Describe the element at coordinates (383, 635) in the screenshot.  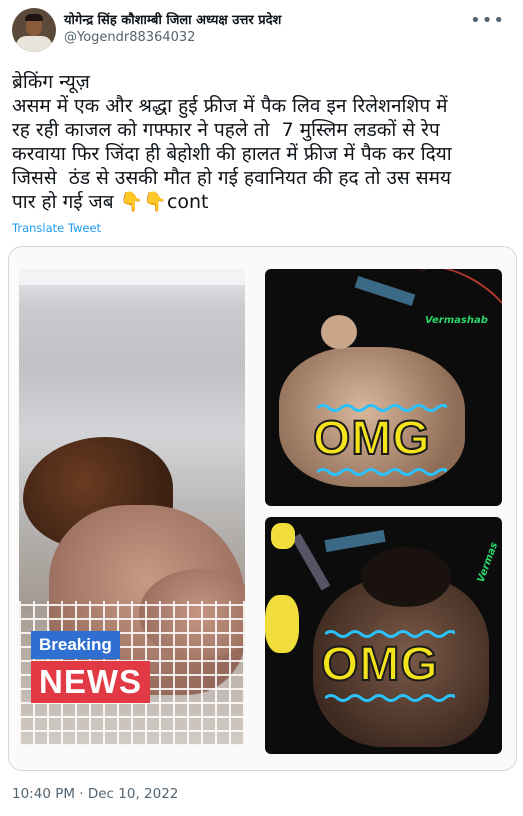
I see `media-photo-bottom-right: Vermas OMG` at that location.